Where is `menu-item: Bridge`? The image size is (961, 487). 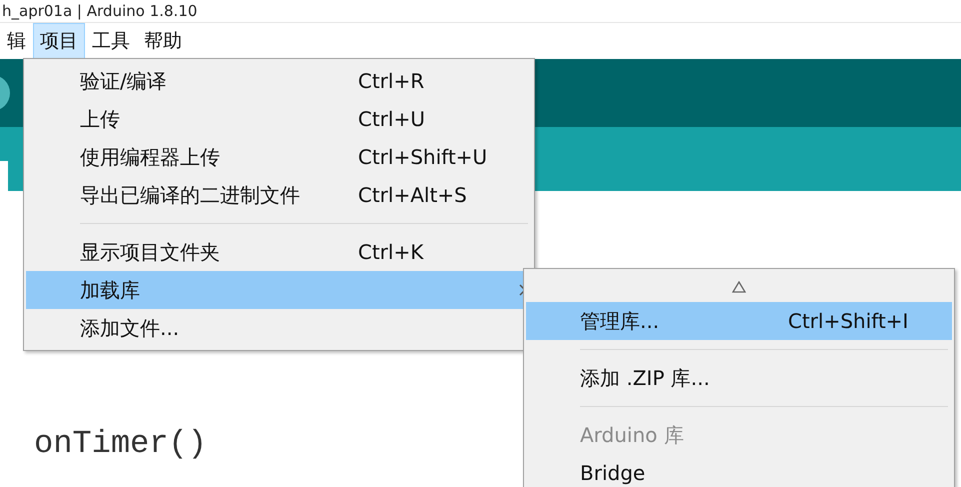 menu-item: Bridge is located at coordinates (739, 470).